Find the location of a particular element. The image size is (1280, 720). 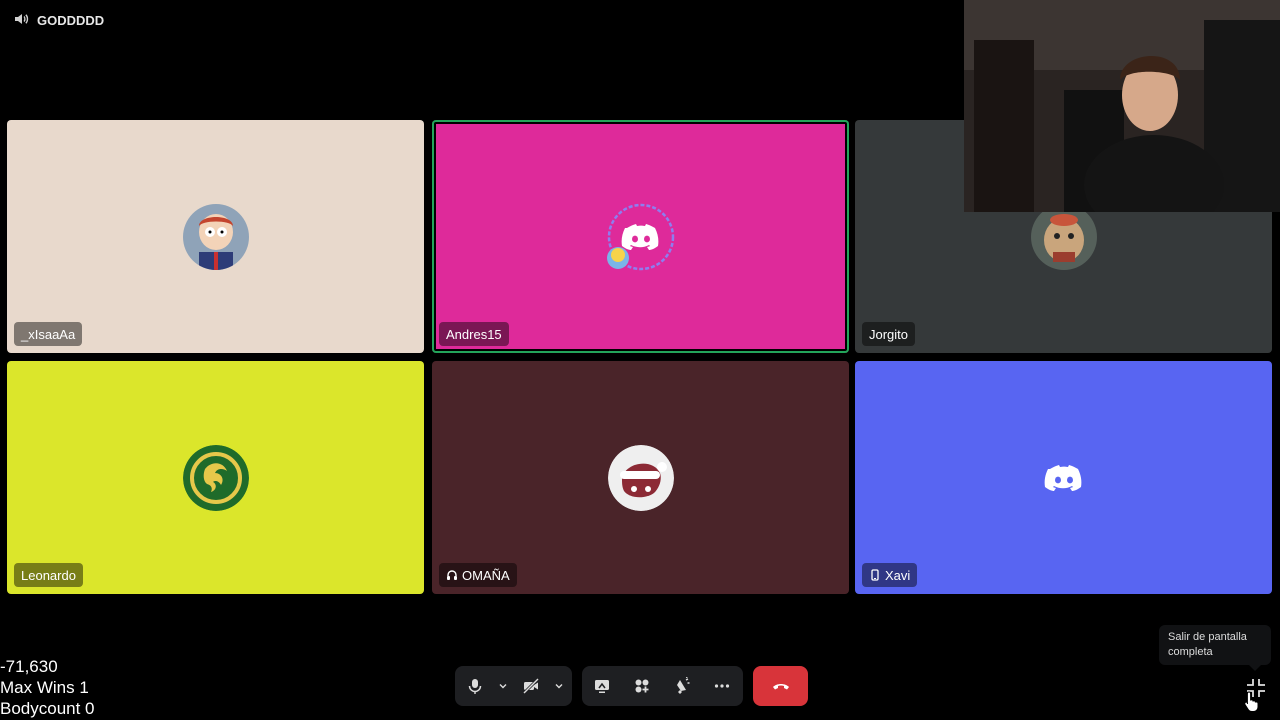

participant-tile: OMAÑA is located at coordinates (640, 477).